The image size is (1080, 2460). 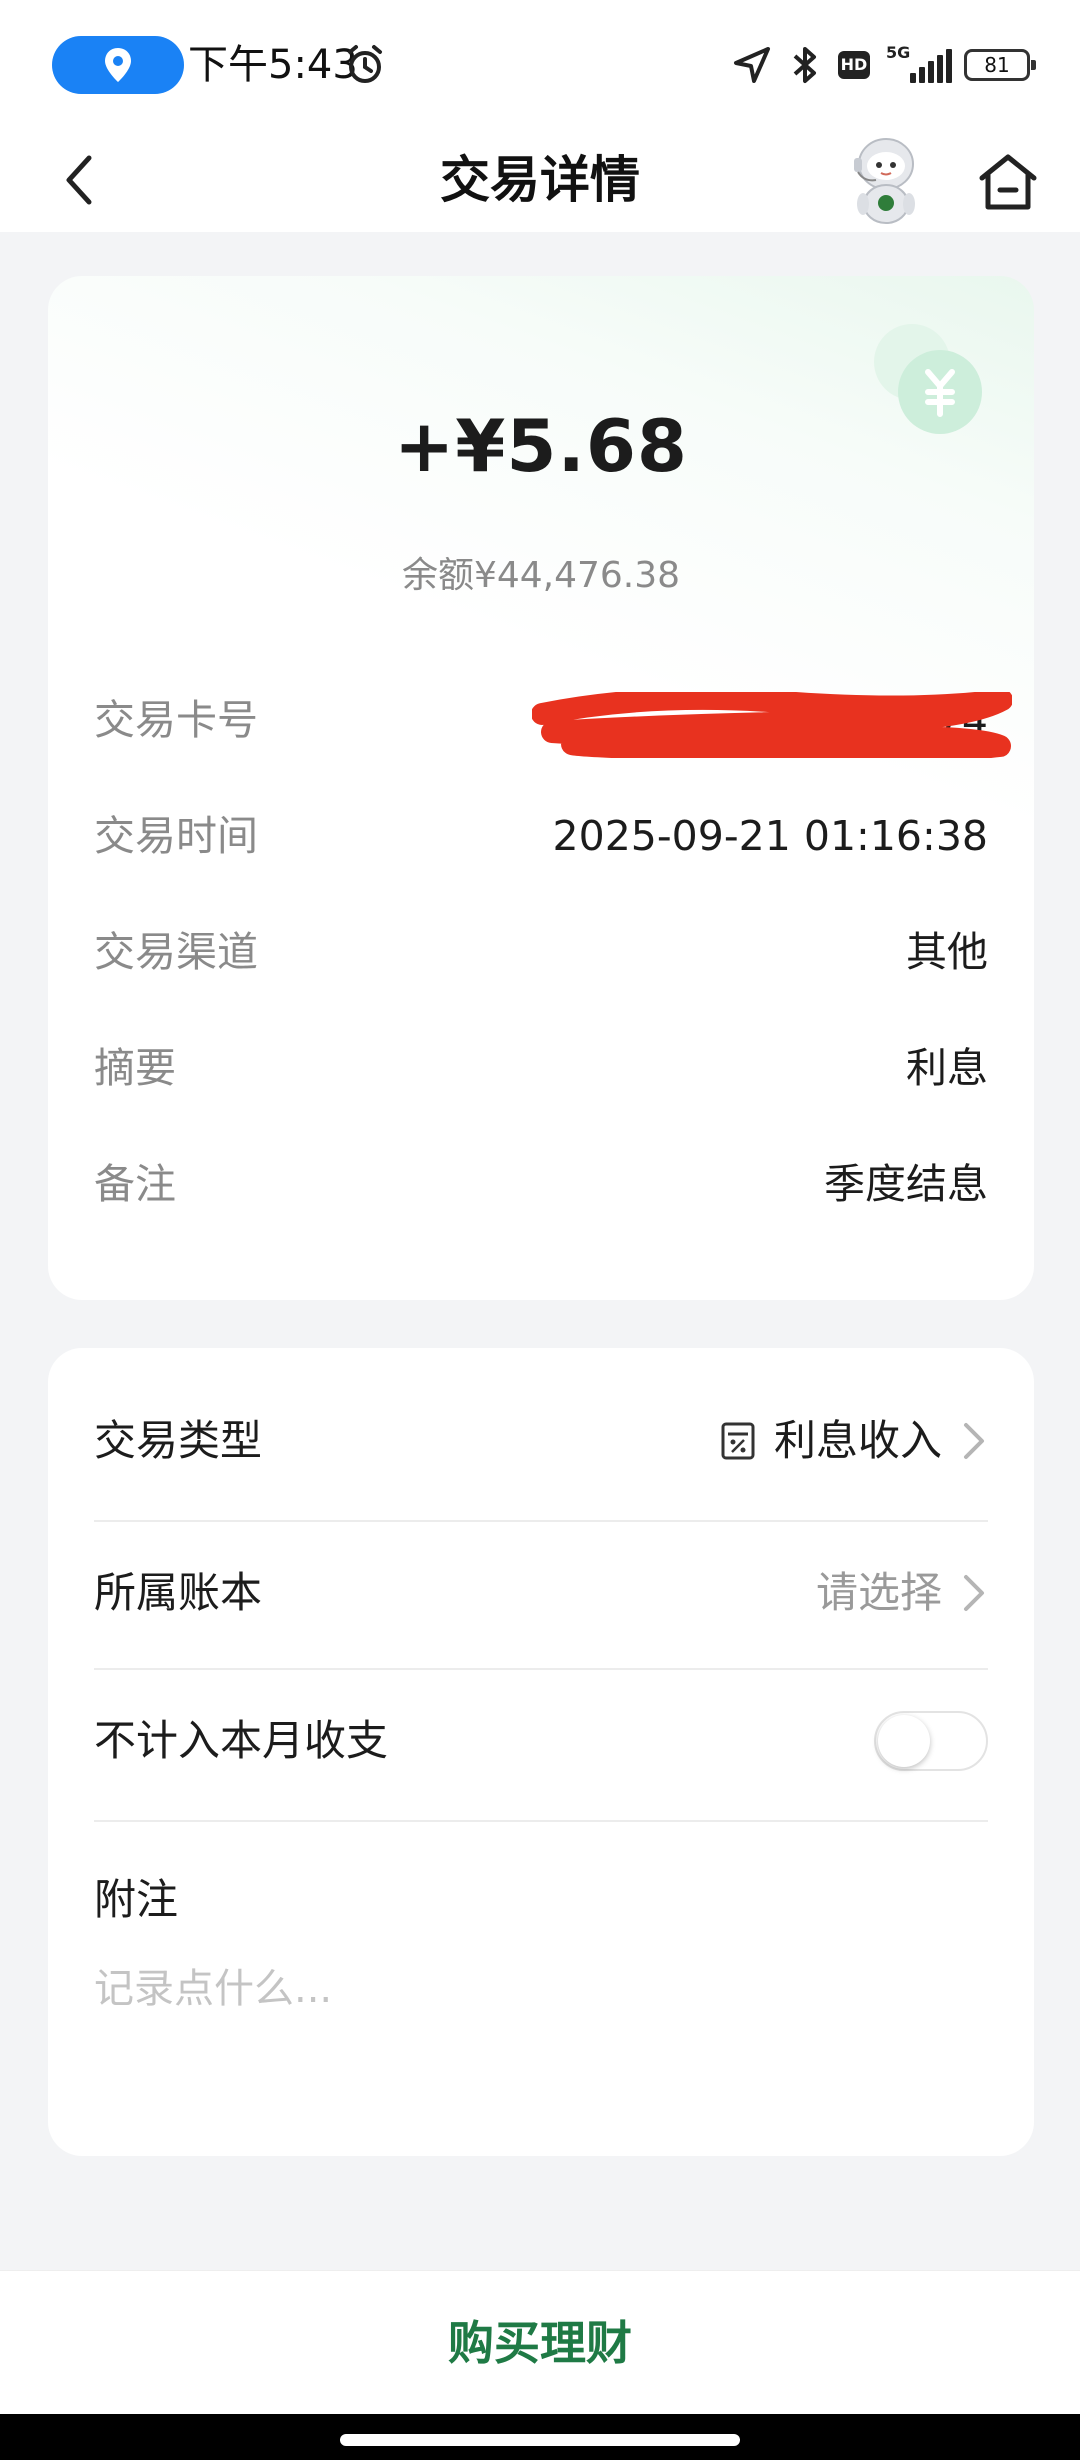 I want to click on detail-row-channel: 交易渠道 其他, so click(x=541, y=952).